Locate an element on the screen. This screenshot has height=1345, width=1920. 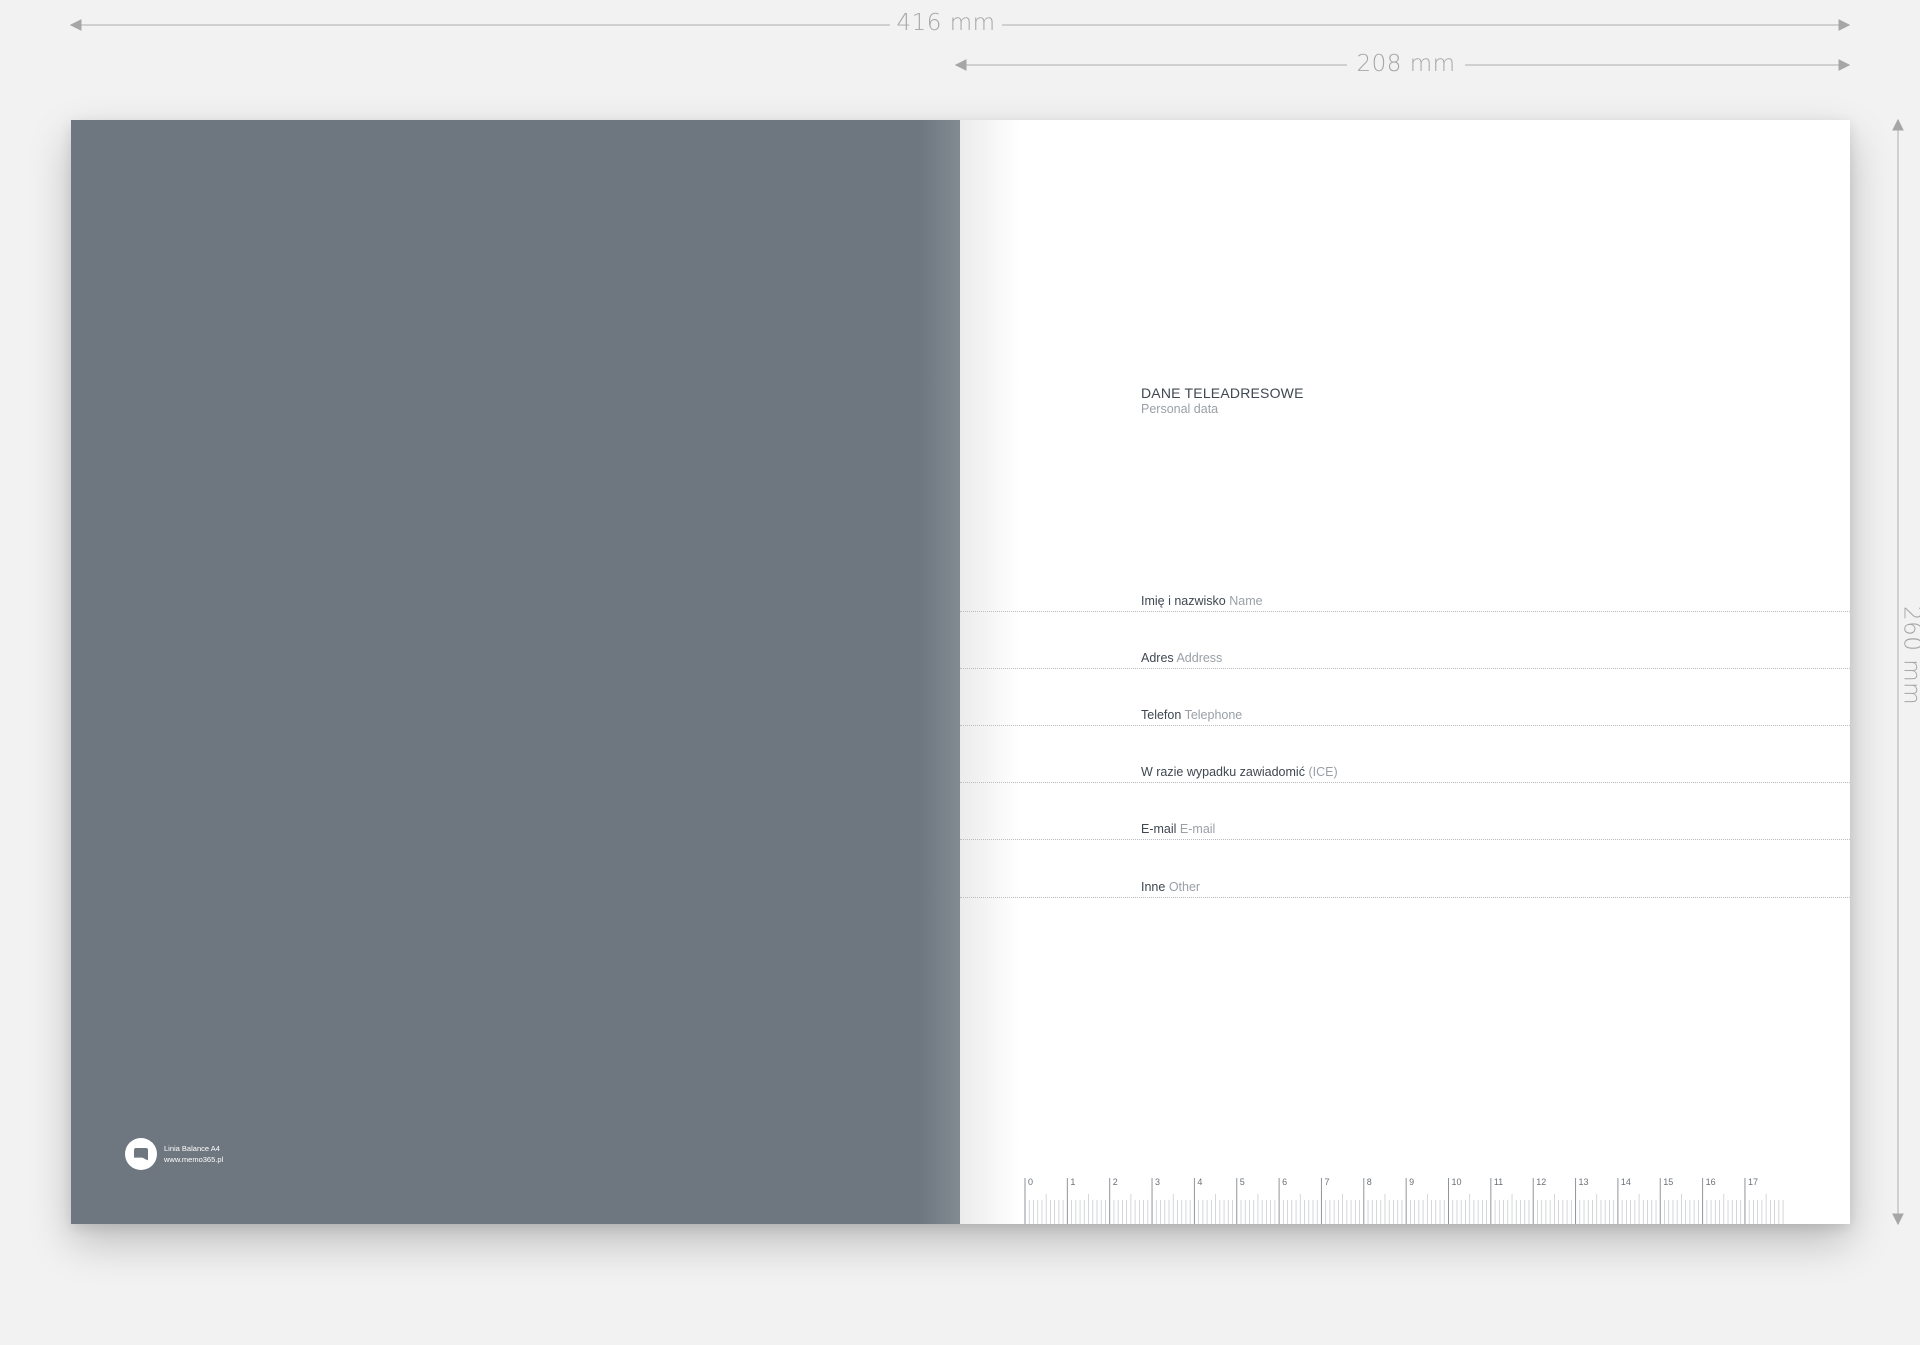
brand-logo-icon is located at coordinates (141, 1154).